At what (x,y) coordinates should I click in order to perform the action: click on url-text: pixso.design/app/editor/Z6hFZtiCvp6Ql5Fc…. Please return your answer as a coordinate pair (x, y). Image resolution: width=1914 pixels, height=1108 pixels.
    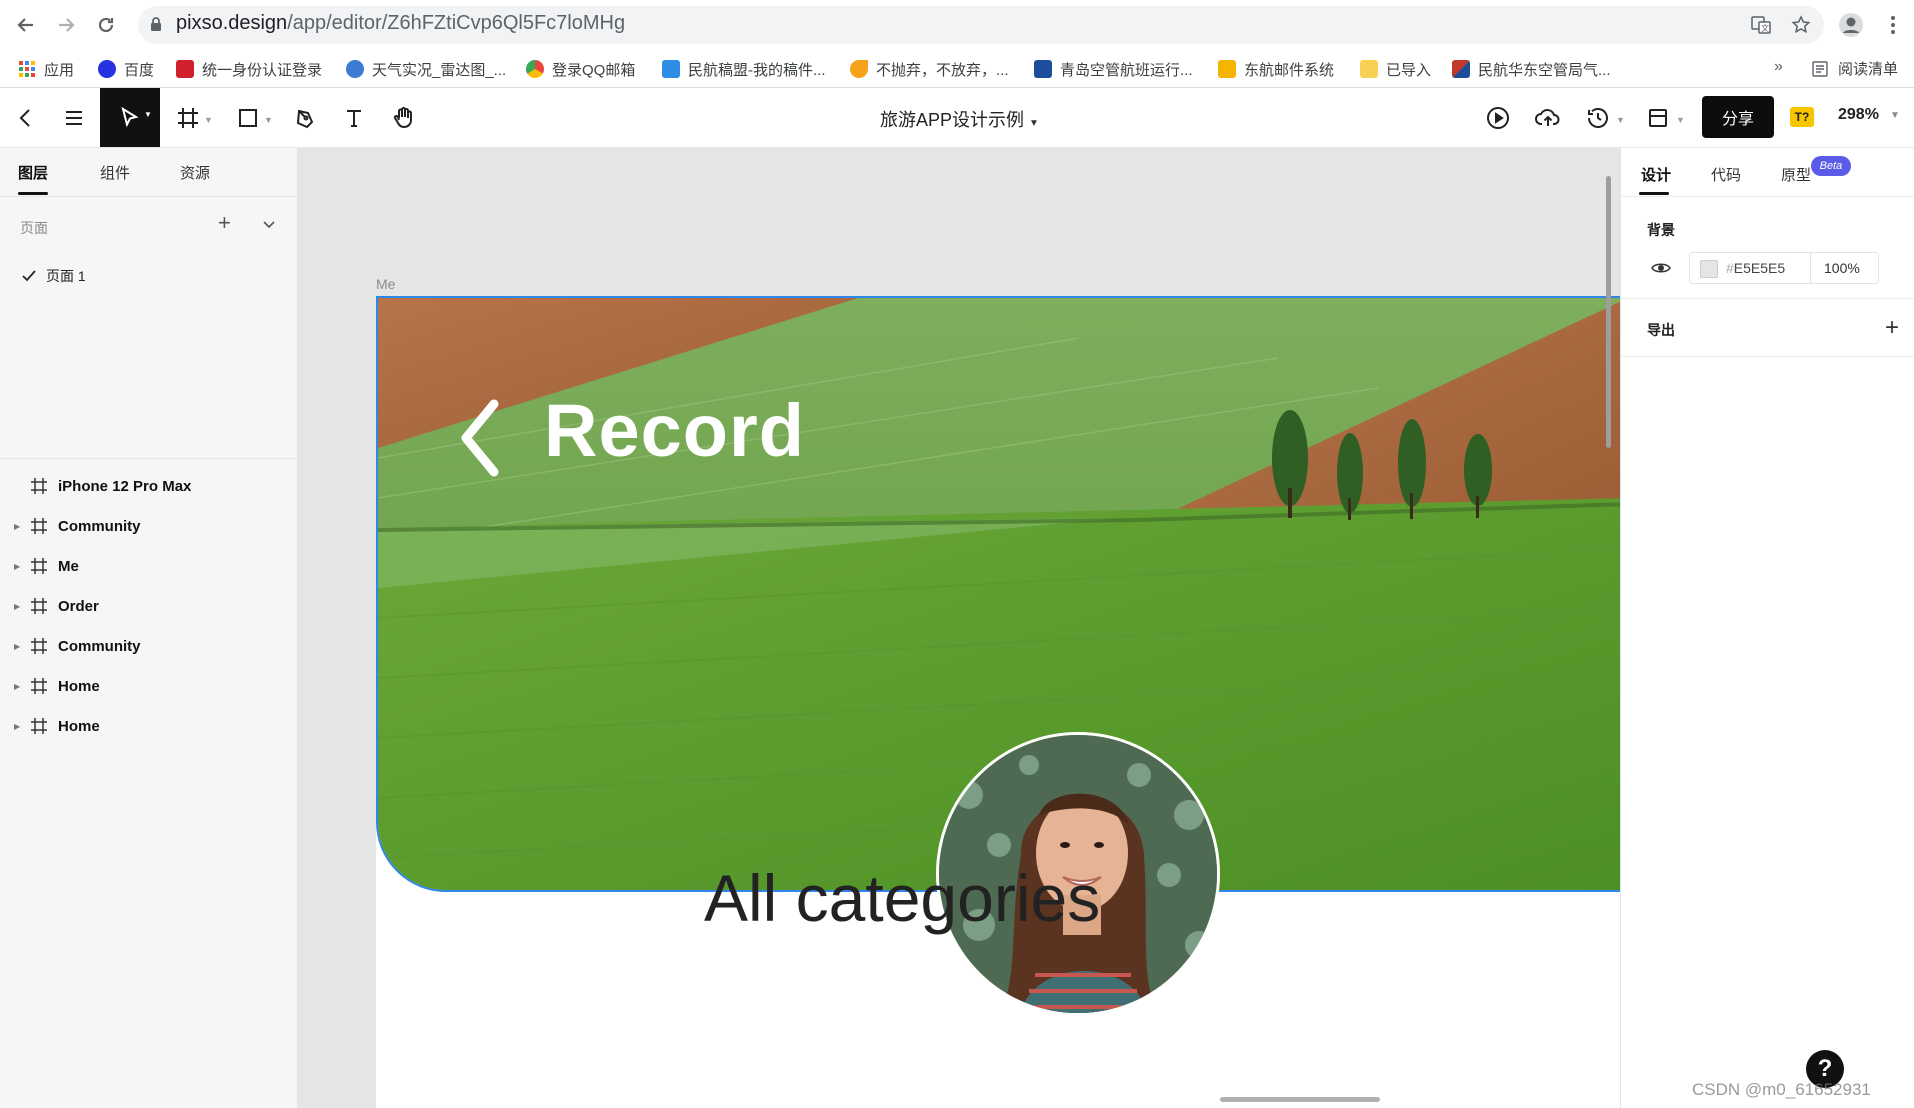
    Looking at the image, I should click on (400, 23).